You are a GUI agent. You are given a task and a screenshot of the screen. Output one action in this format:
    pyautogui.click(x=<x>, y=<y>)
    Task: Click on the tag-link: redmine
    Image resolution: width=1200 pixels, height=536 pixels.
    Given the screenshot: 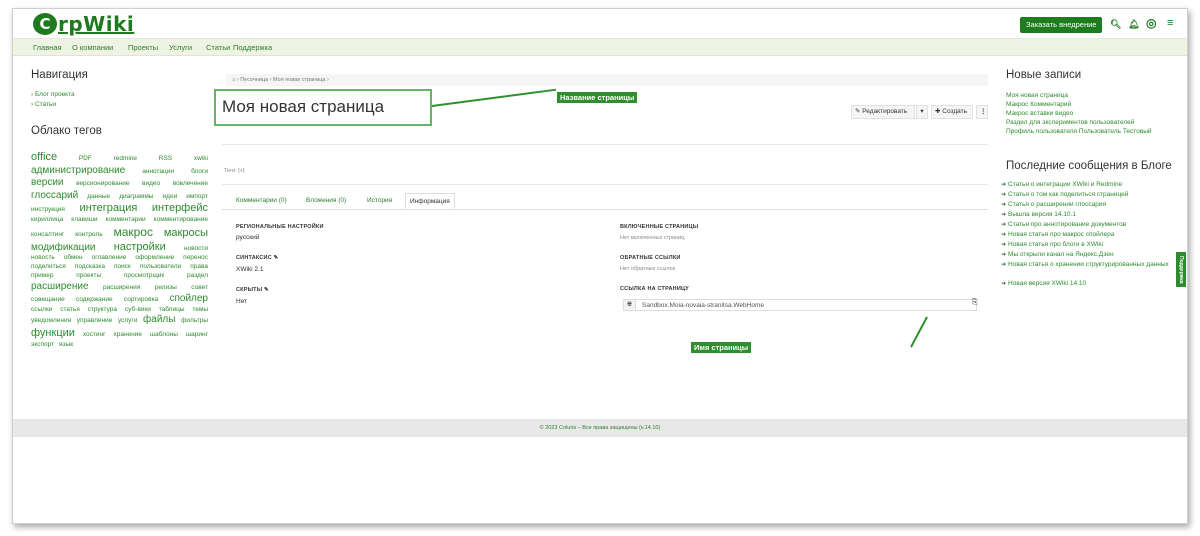 What is the action you would take?
    pyautogui.click(x=125, y=158)
    